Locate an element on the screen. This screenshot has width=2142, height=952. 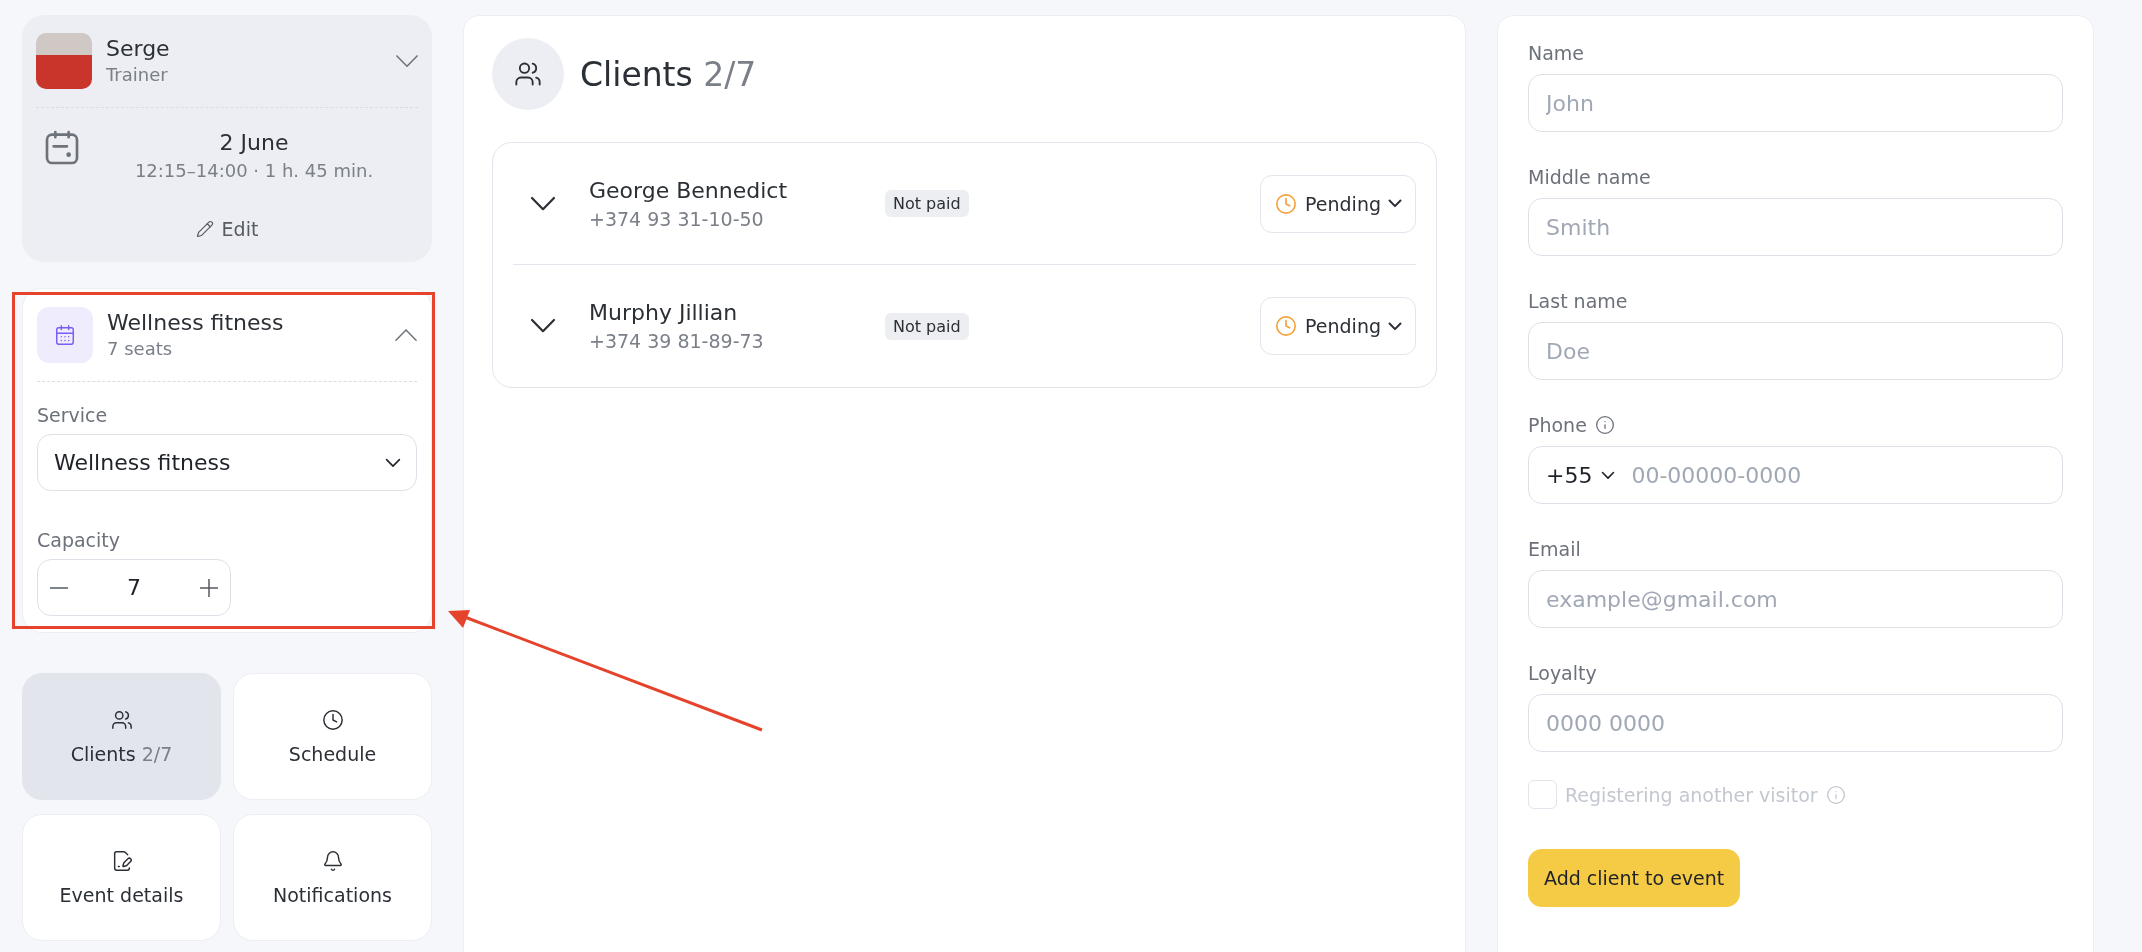
capacity-stepper: 7 is located at coordinates (134, 587).